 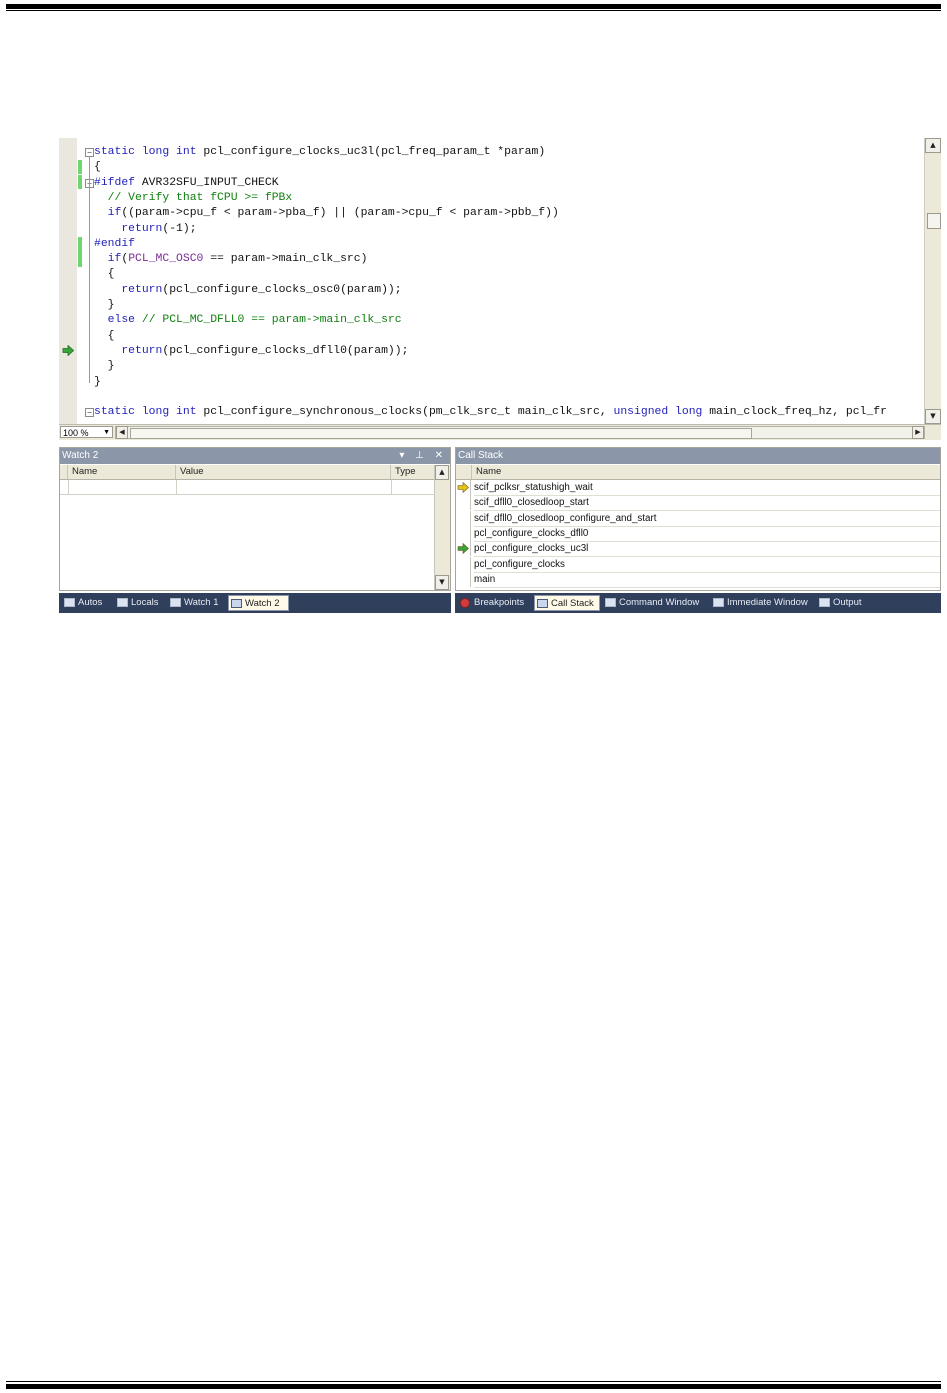 What do you see at coordinates (663, 603) in the screenshot?
I see `tab-command-window: Command Window` at bounding box center [663, 603].